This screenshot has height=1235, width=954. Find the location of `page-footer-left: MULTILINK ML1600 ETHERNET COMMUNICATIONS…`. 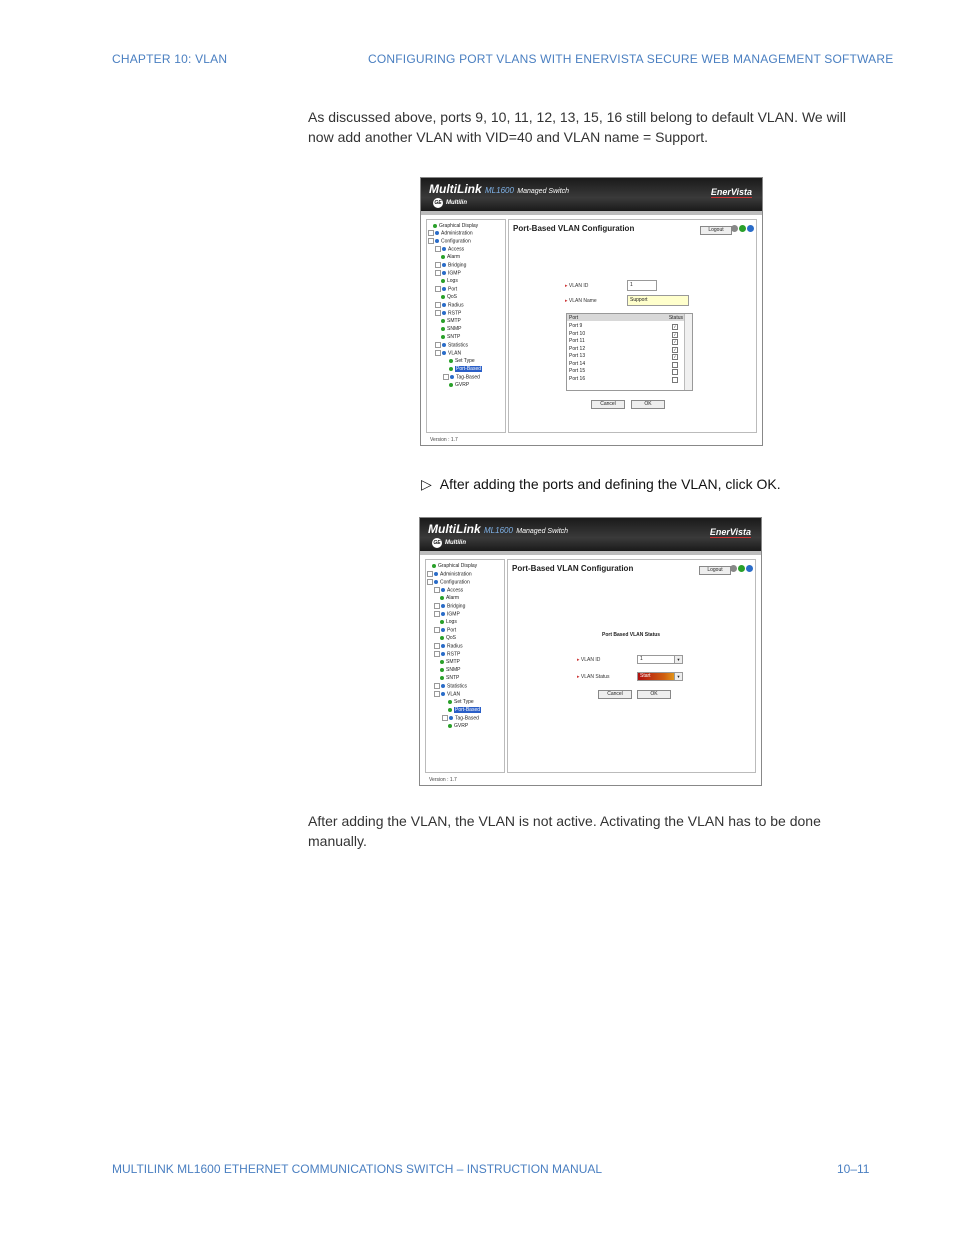

page-footer-left: MULTILINK ML1600 ETHERNET COMMUNICATIONS… is located at coordinates (357, 1169).